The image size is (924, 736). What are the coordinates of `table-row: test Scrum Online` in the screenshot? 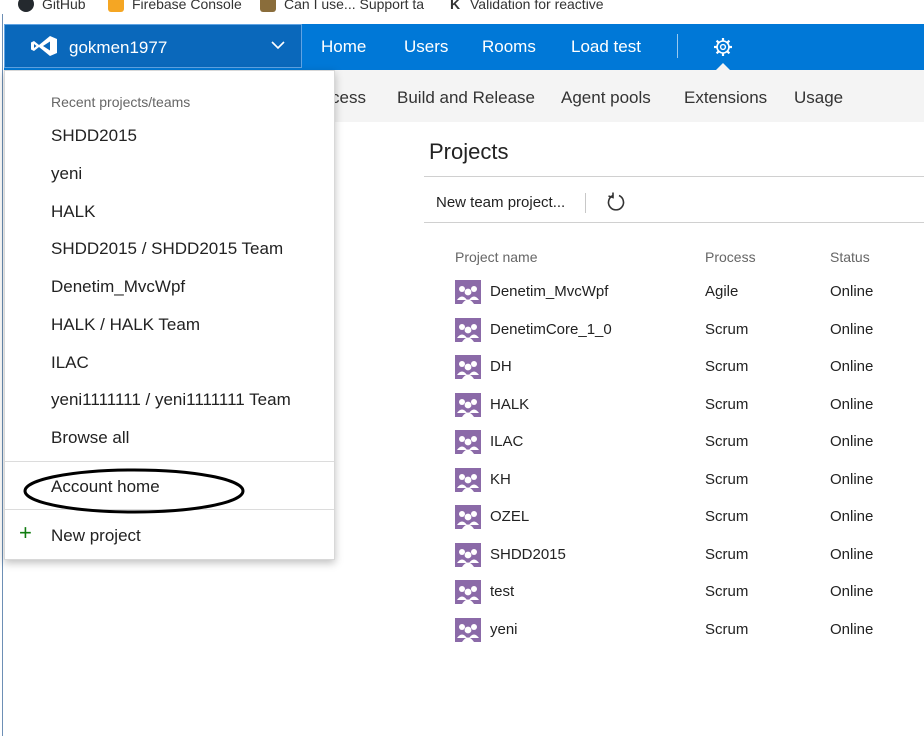 It's located at (462, 598).